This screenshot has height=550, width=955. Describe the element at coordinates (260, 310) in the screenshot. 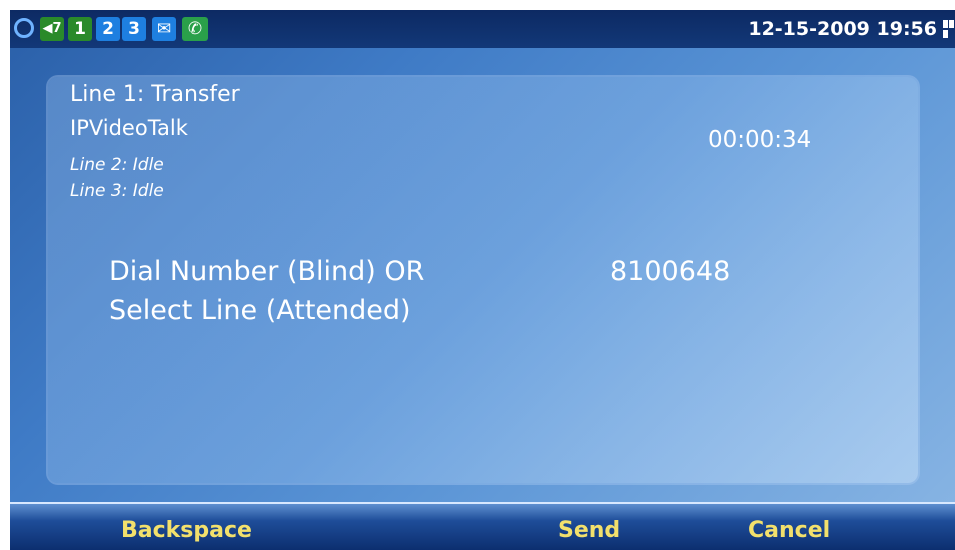

I see `transfer-prompt-attended: Select Line (Attended)` at that location.